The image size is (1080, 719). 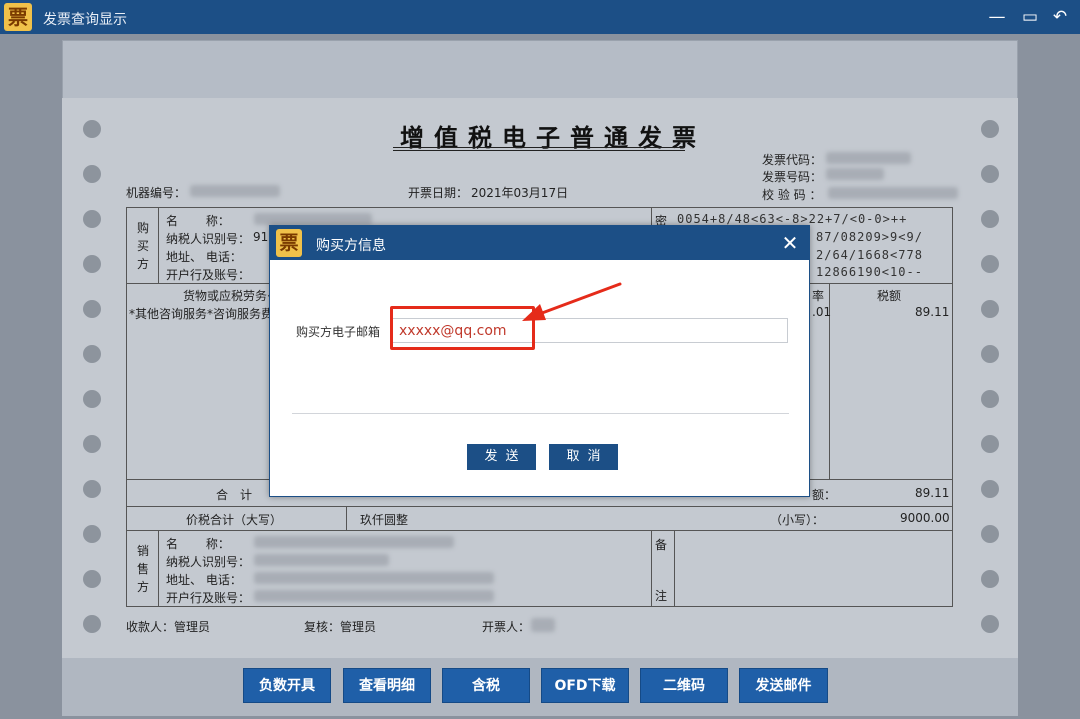 What do you see at coordinates (539, 243) in the screenshot?
I see `dialog-header: 票 购买方信息 ✕` at bounding box center [539, 243].